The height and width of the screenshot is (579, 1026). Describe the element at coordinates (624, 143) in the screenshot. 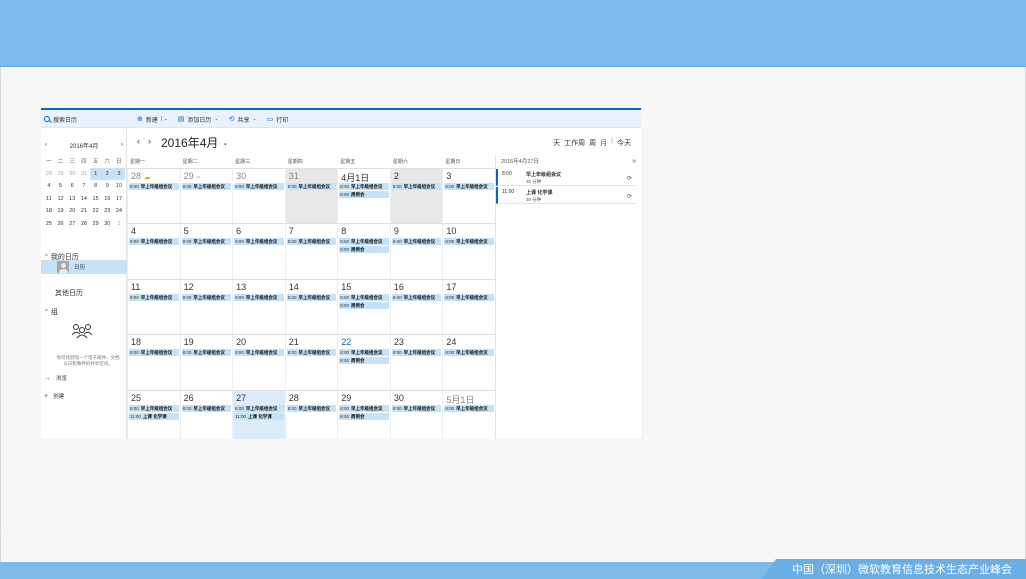

I see `today-button: 今天` at that location.